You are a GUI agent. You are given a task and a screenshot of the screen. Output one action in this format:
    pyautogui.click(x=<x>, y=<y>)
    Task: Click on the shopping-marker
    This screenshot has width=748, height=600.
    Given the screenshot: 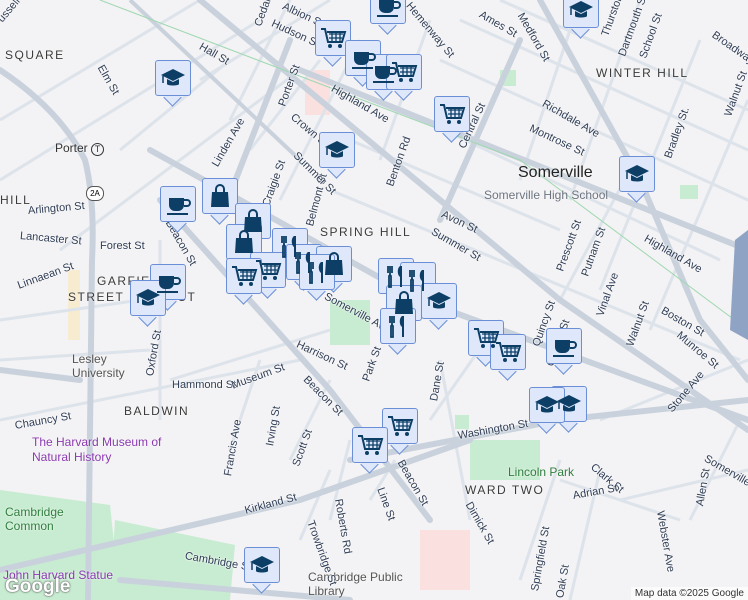 What is the action you would take?
    pyautogui.click(x=220, y=201)
    